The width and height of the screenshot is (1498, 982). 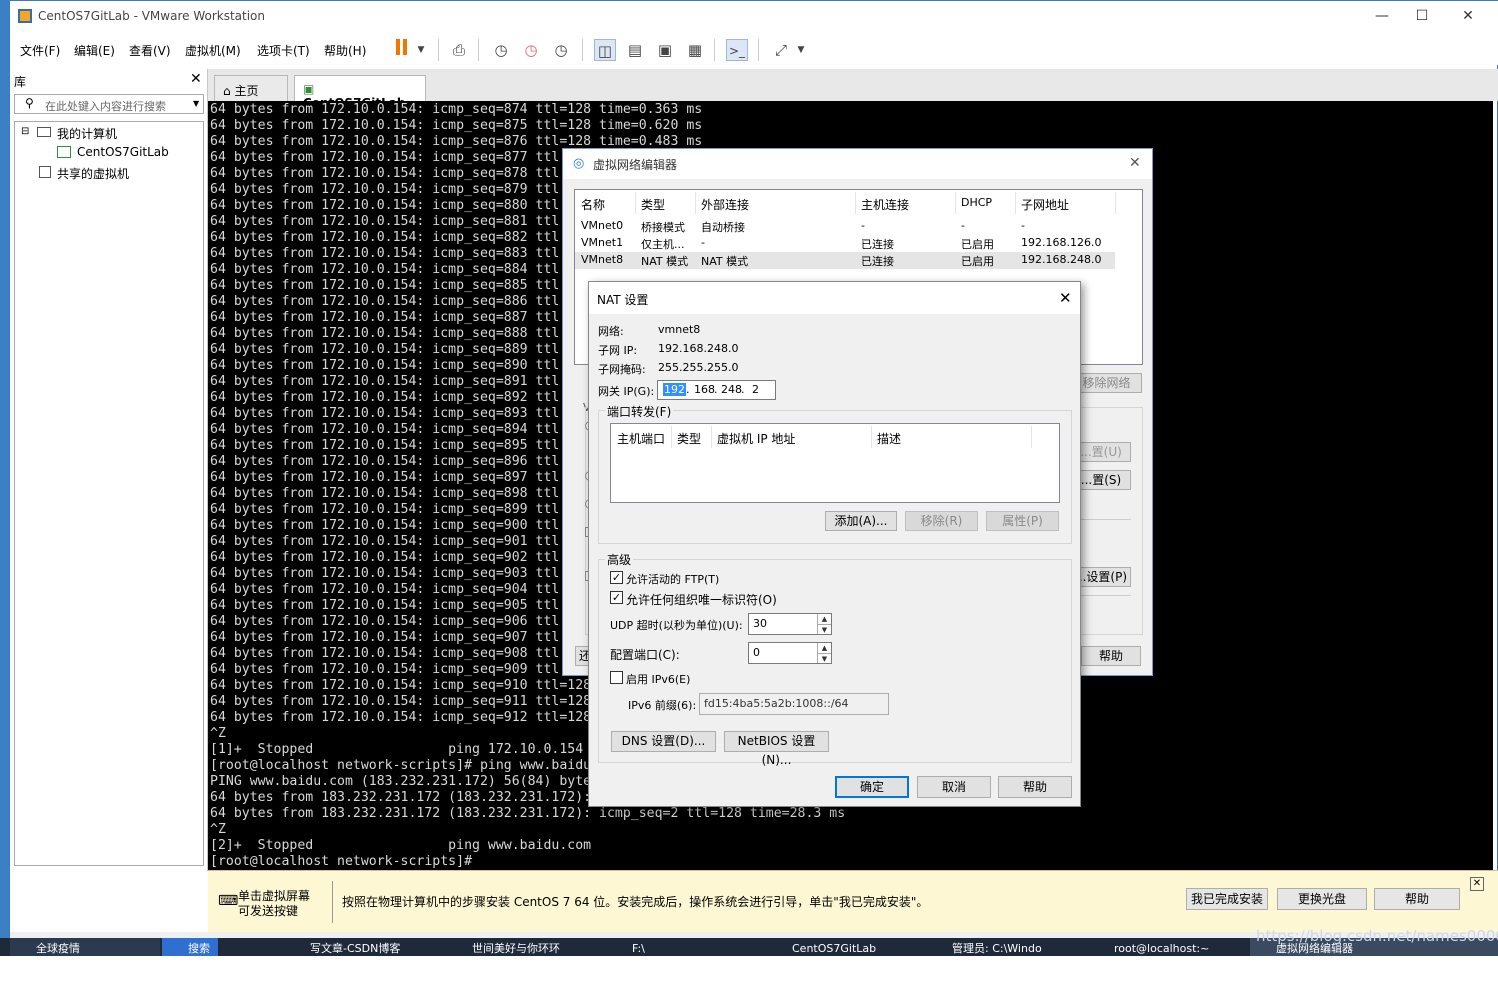 What do you see at coordinates (725, 204) in the screenshot?
I see `column-header: 外部连接` at bounding box center [725, 204].